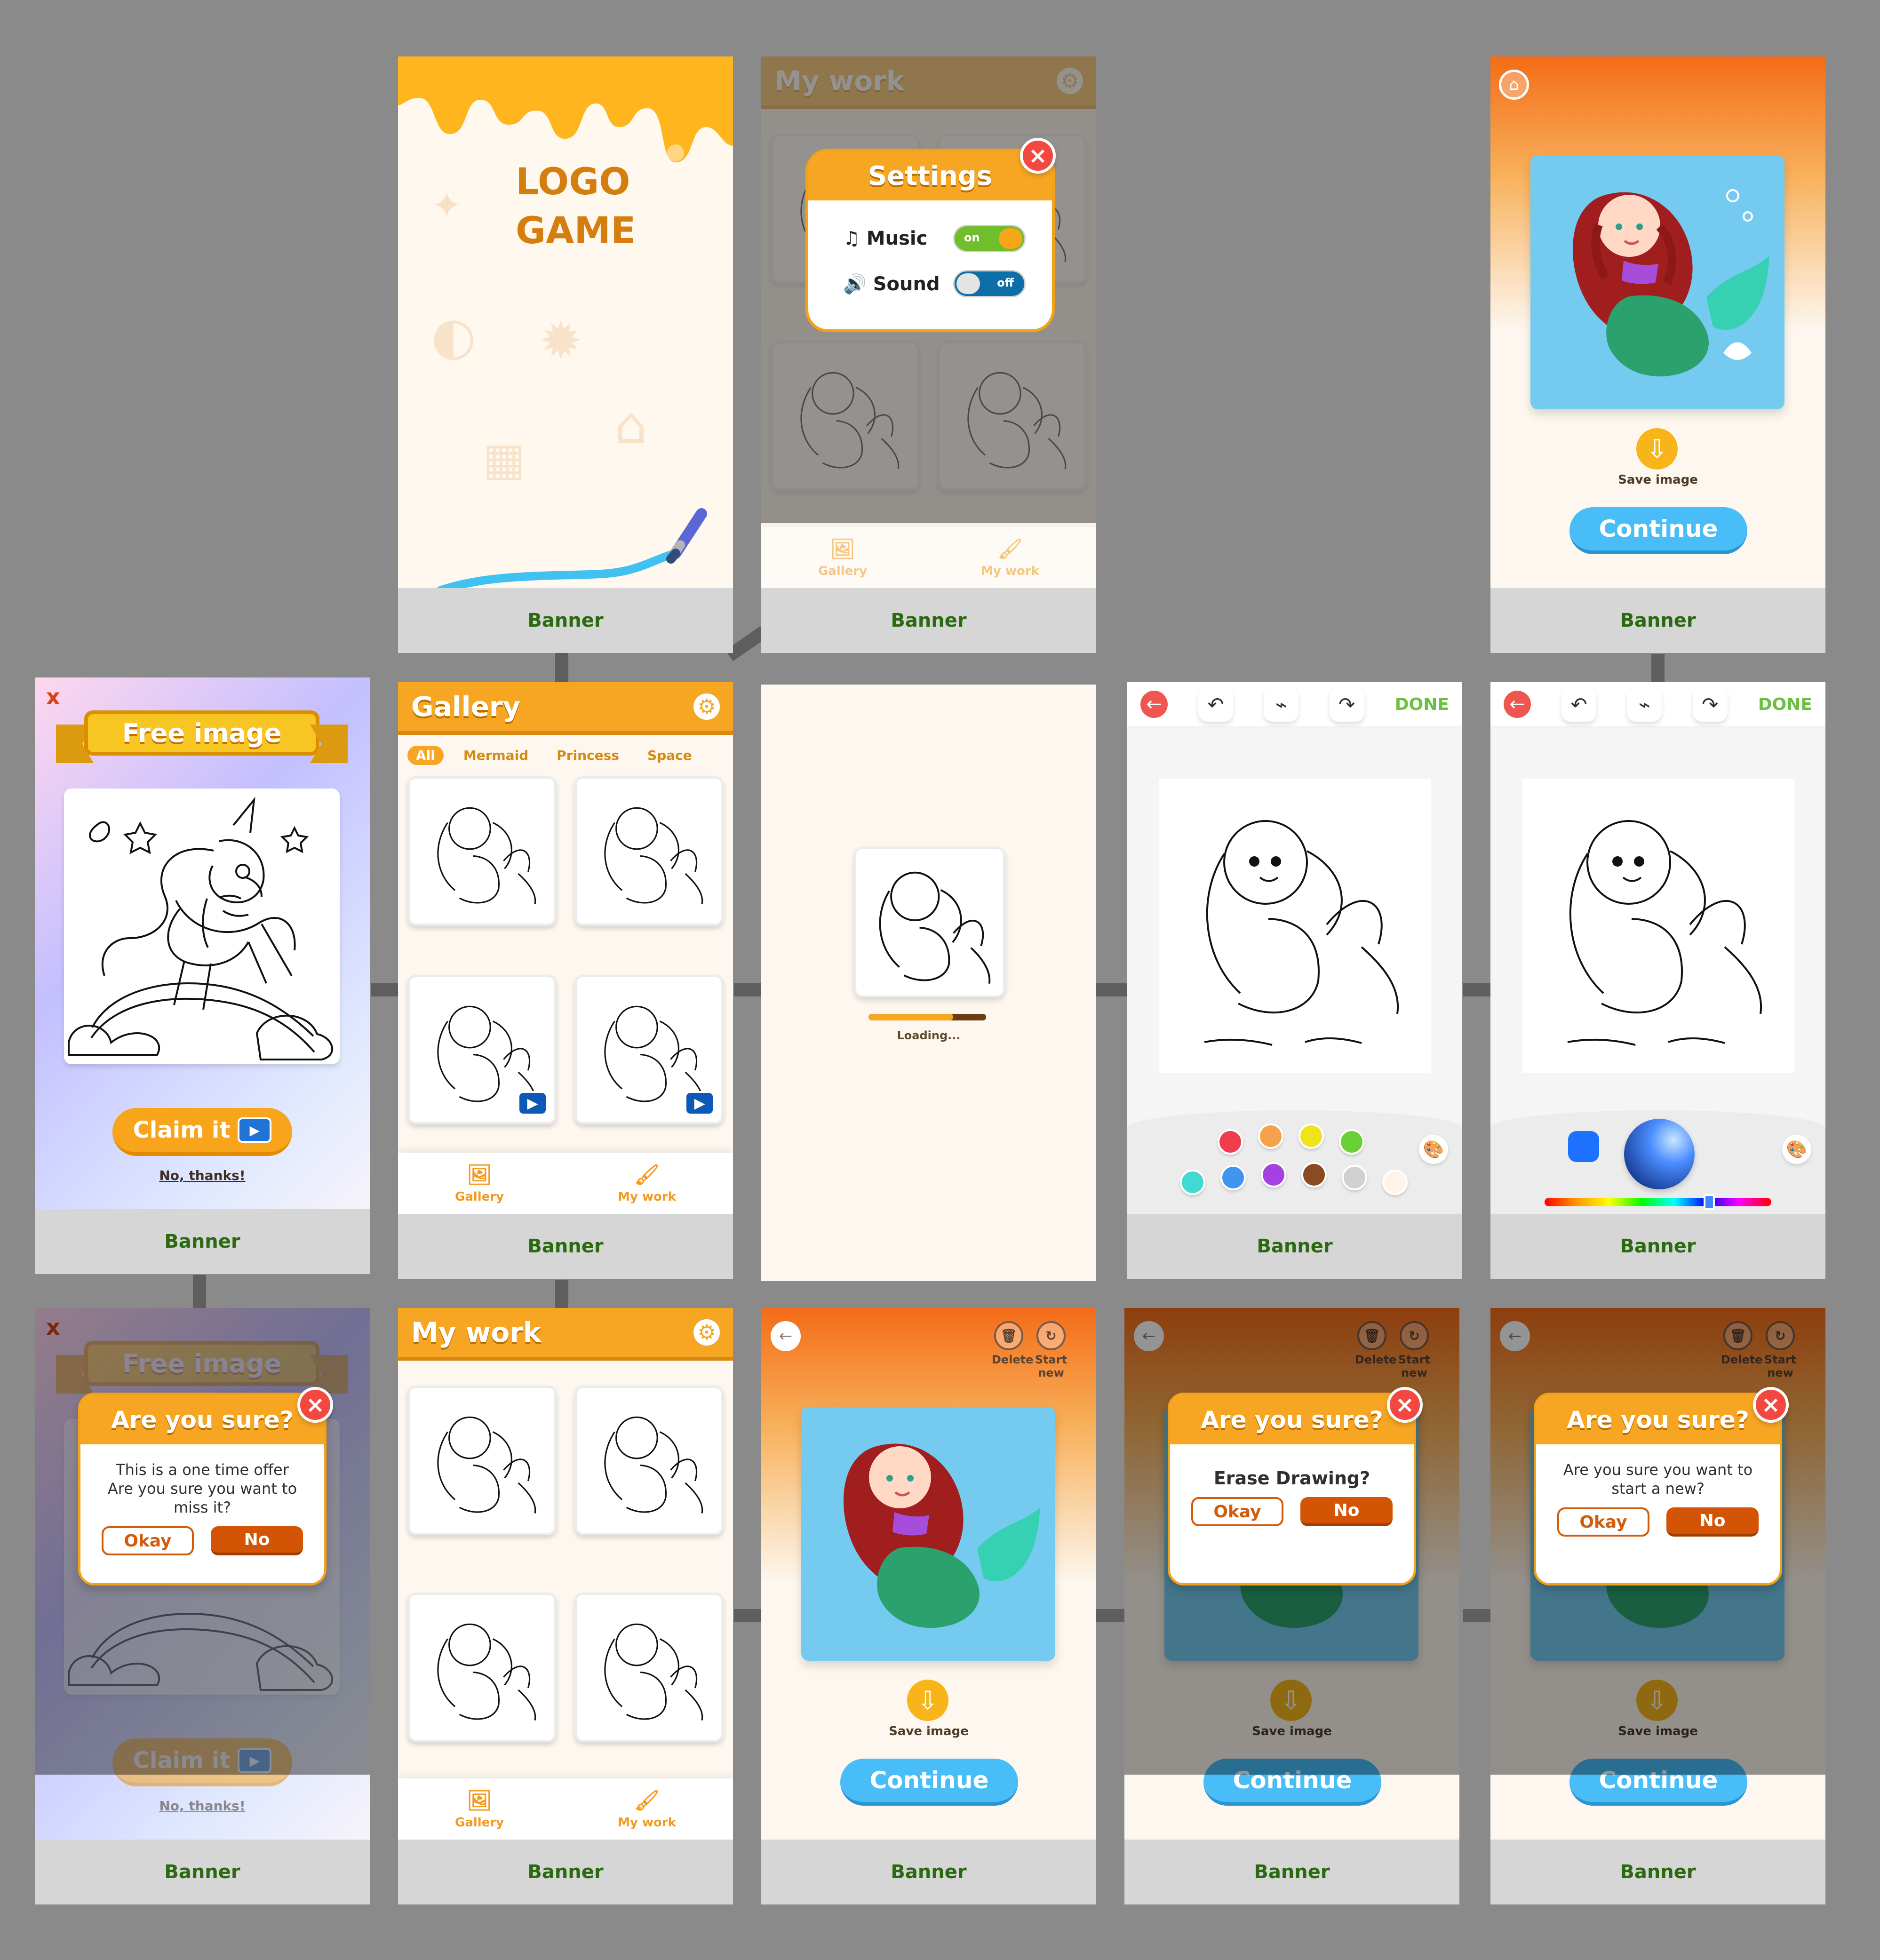 This screenshot has height=1960, width=1880. What do you see at coordinates (1659, 1154) in the screenshot?
I see `color-wheel` at bounding box center [1659, 1154].